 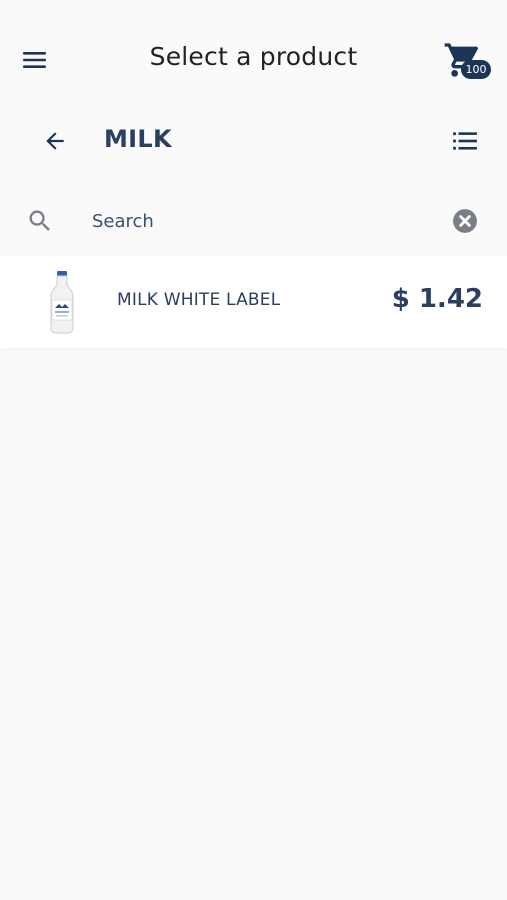 I want to click on page-title: Select a product, so click(x=253, y=56).